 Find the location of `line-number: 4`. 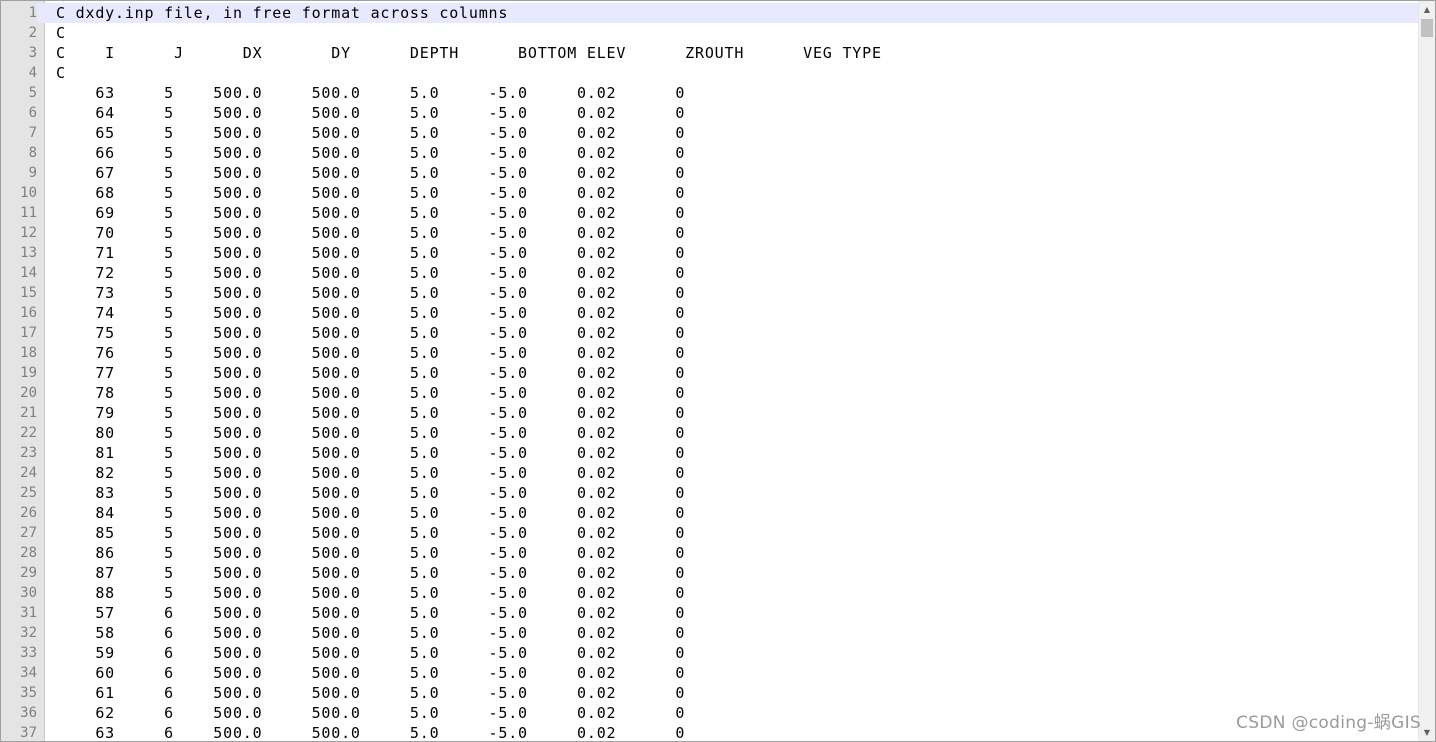

line-number: 4 is located at coordinates (32, 73).